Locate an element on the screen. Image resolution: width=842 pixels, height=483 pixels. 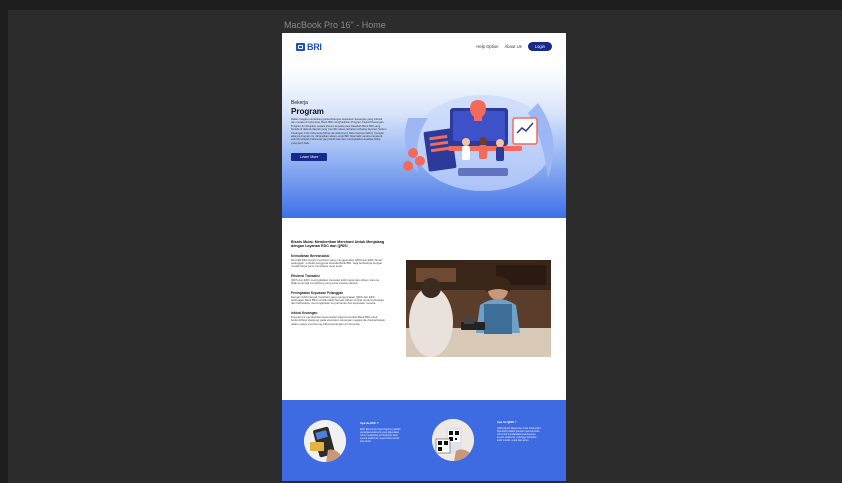
top-nav: Help Option About Us Login is located at coordinates (514, 46).